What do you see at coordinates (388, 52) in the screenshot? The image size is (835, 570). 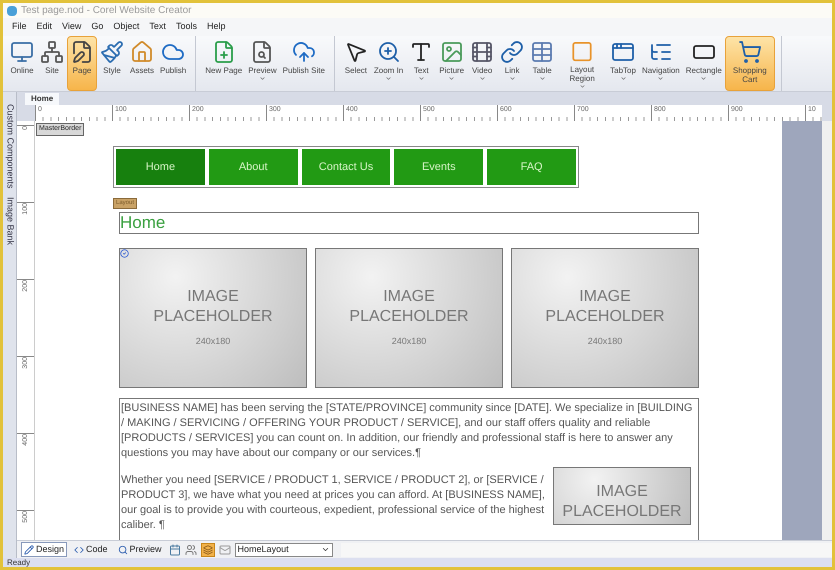 I see `zoom-in-icon` at bounding box center [388, 52].